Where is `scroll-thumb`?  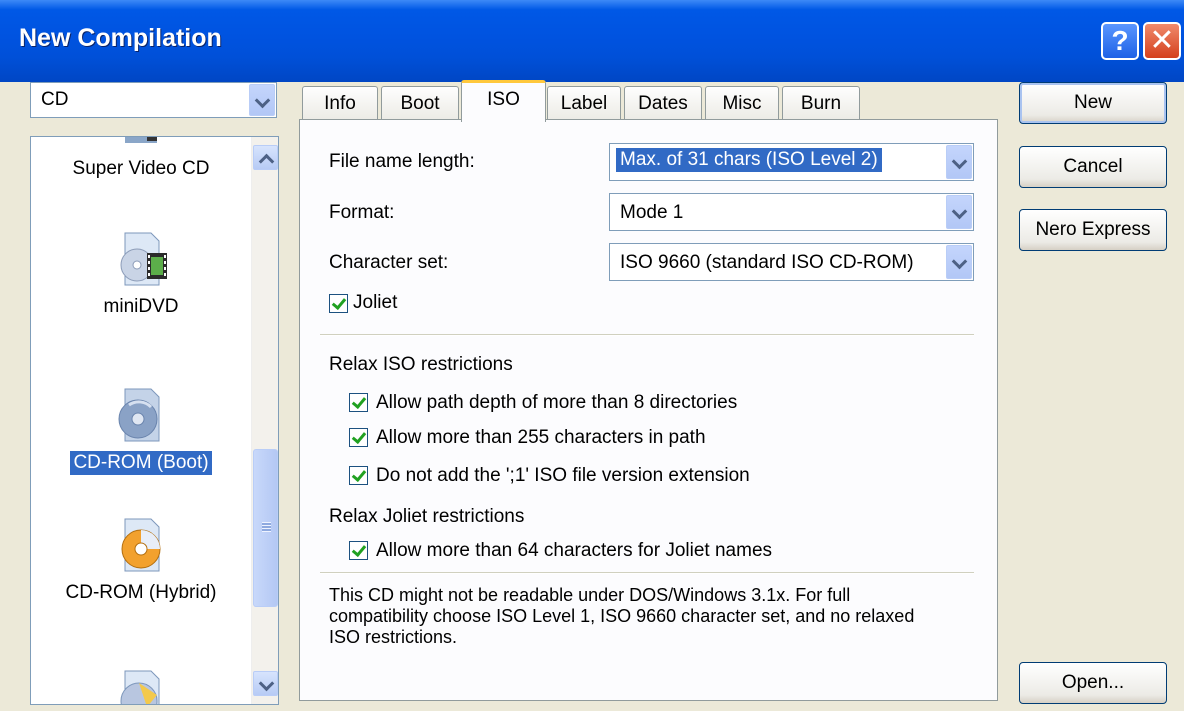
scroll-thumb is located at coordinates (265, 528).